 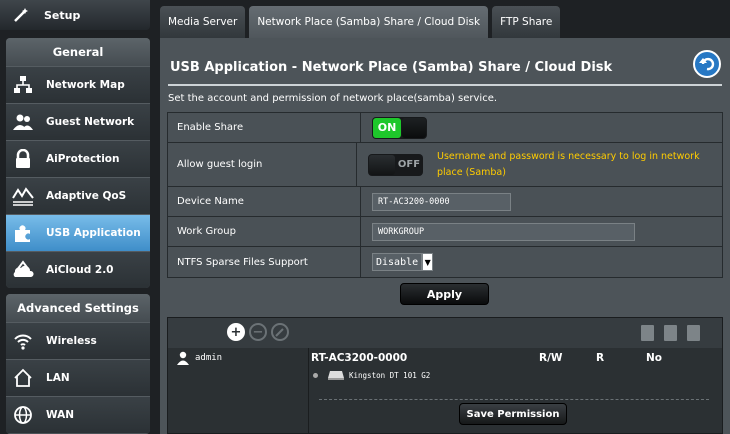 What do you see at coordinates (71, 341) in the screenshot?
I see `sidebar-item-label: Wireless` at bounding box center [71, 341].